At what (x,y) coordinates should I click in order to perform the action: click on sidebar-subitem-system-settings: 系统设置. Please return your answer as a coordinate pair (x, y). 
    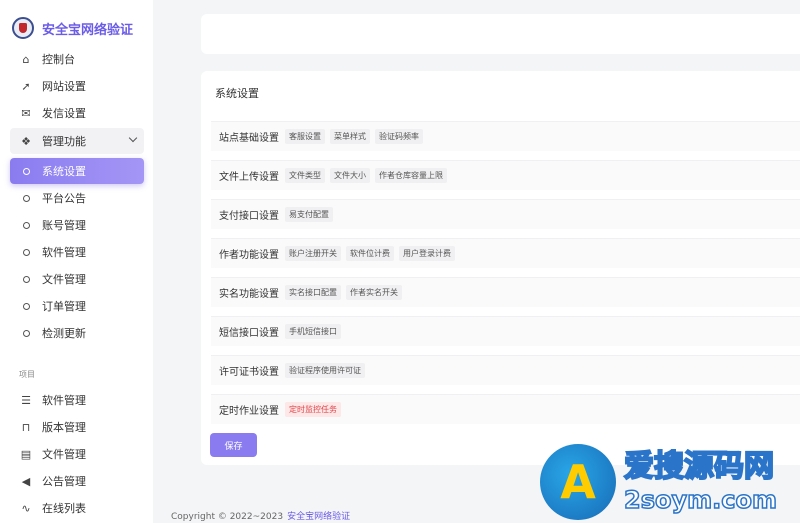
    Looking at the image, I should click on (77, 171).